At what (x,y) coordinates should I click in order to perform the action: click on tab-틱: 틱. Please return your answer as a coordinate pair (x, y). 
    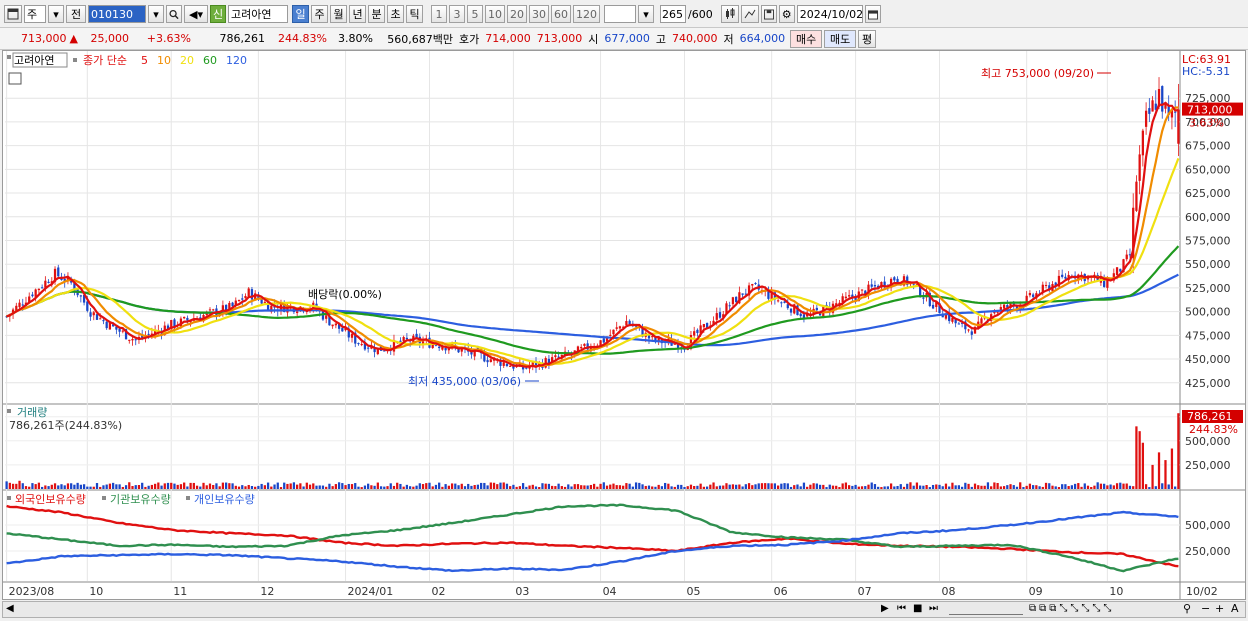
    Looking at the image, I should click on (414, 14).